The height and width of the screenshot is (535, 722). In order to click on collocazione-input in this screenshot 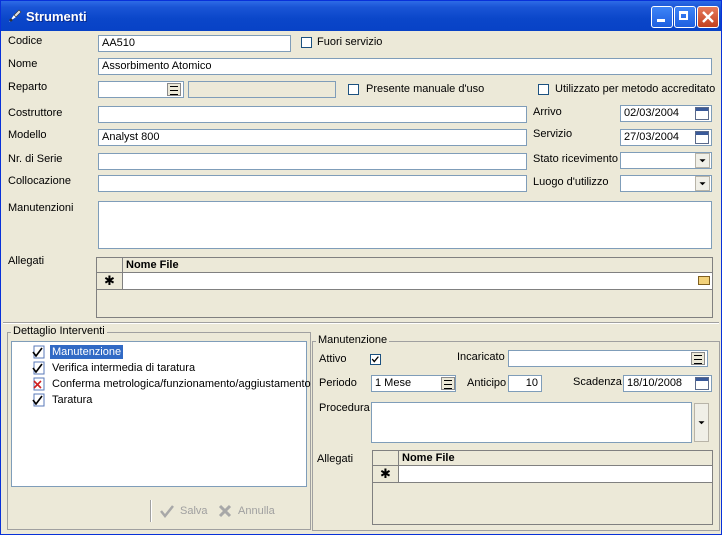, I will do `click(312, 183)`.